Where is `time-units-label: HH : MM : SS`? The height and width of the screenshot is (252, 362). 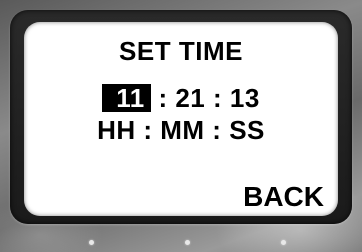
time-units-label: HH : MM : SS is located at coordinates (181, 130).